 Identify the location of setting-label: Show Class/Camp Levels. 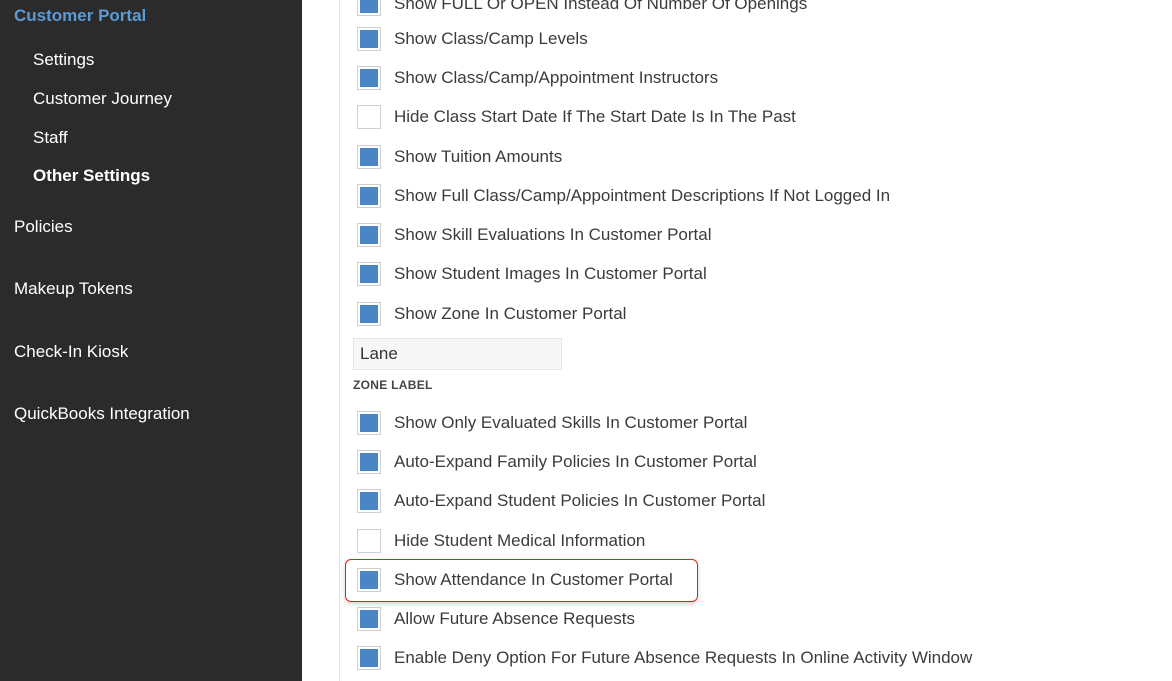
(491, 38).